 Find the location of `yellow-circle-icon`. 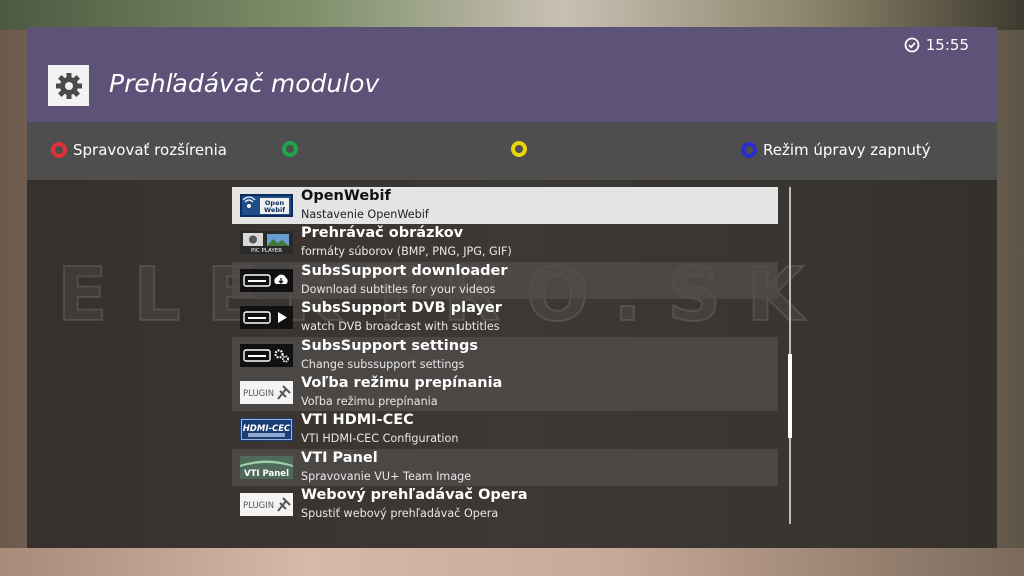

yellow-circle-icon is located at coordinates (519, 149).